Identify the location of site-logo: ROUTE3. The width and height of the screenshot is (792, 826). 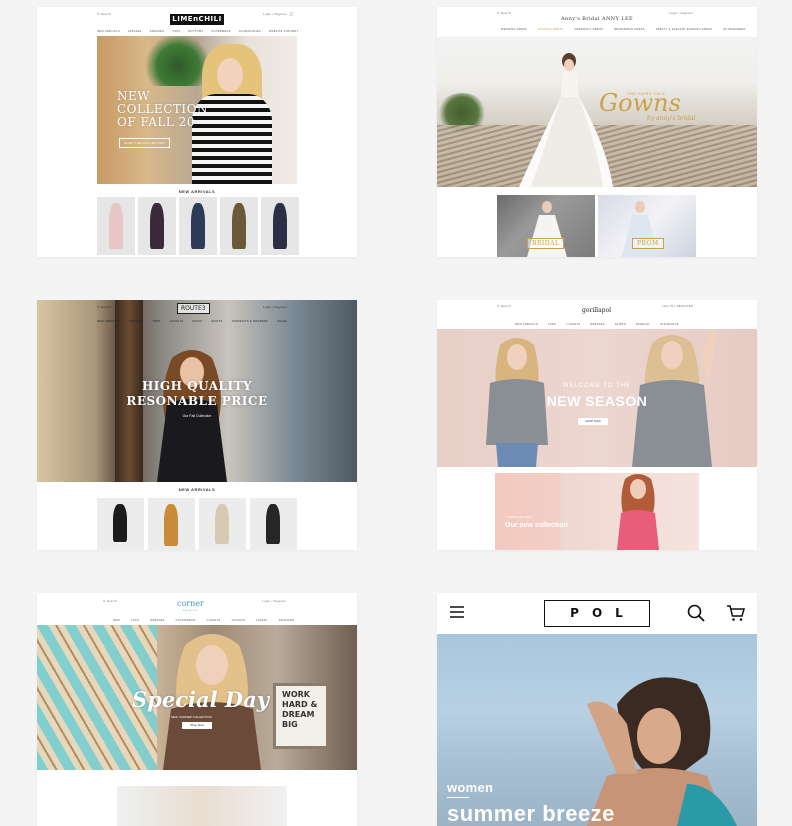
(193, 308).